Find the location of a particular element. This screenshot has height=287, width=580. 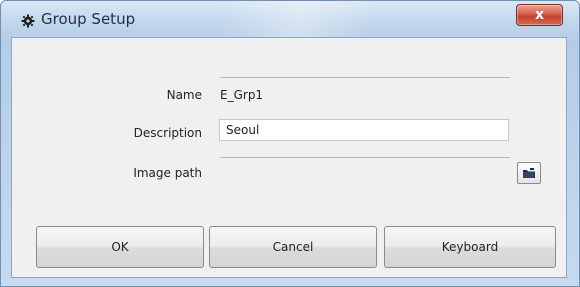

image-path-label: Image path is located at coordinates (167, 173).